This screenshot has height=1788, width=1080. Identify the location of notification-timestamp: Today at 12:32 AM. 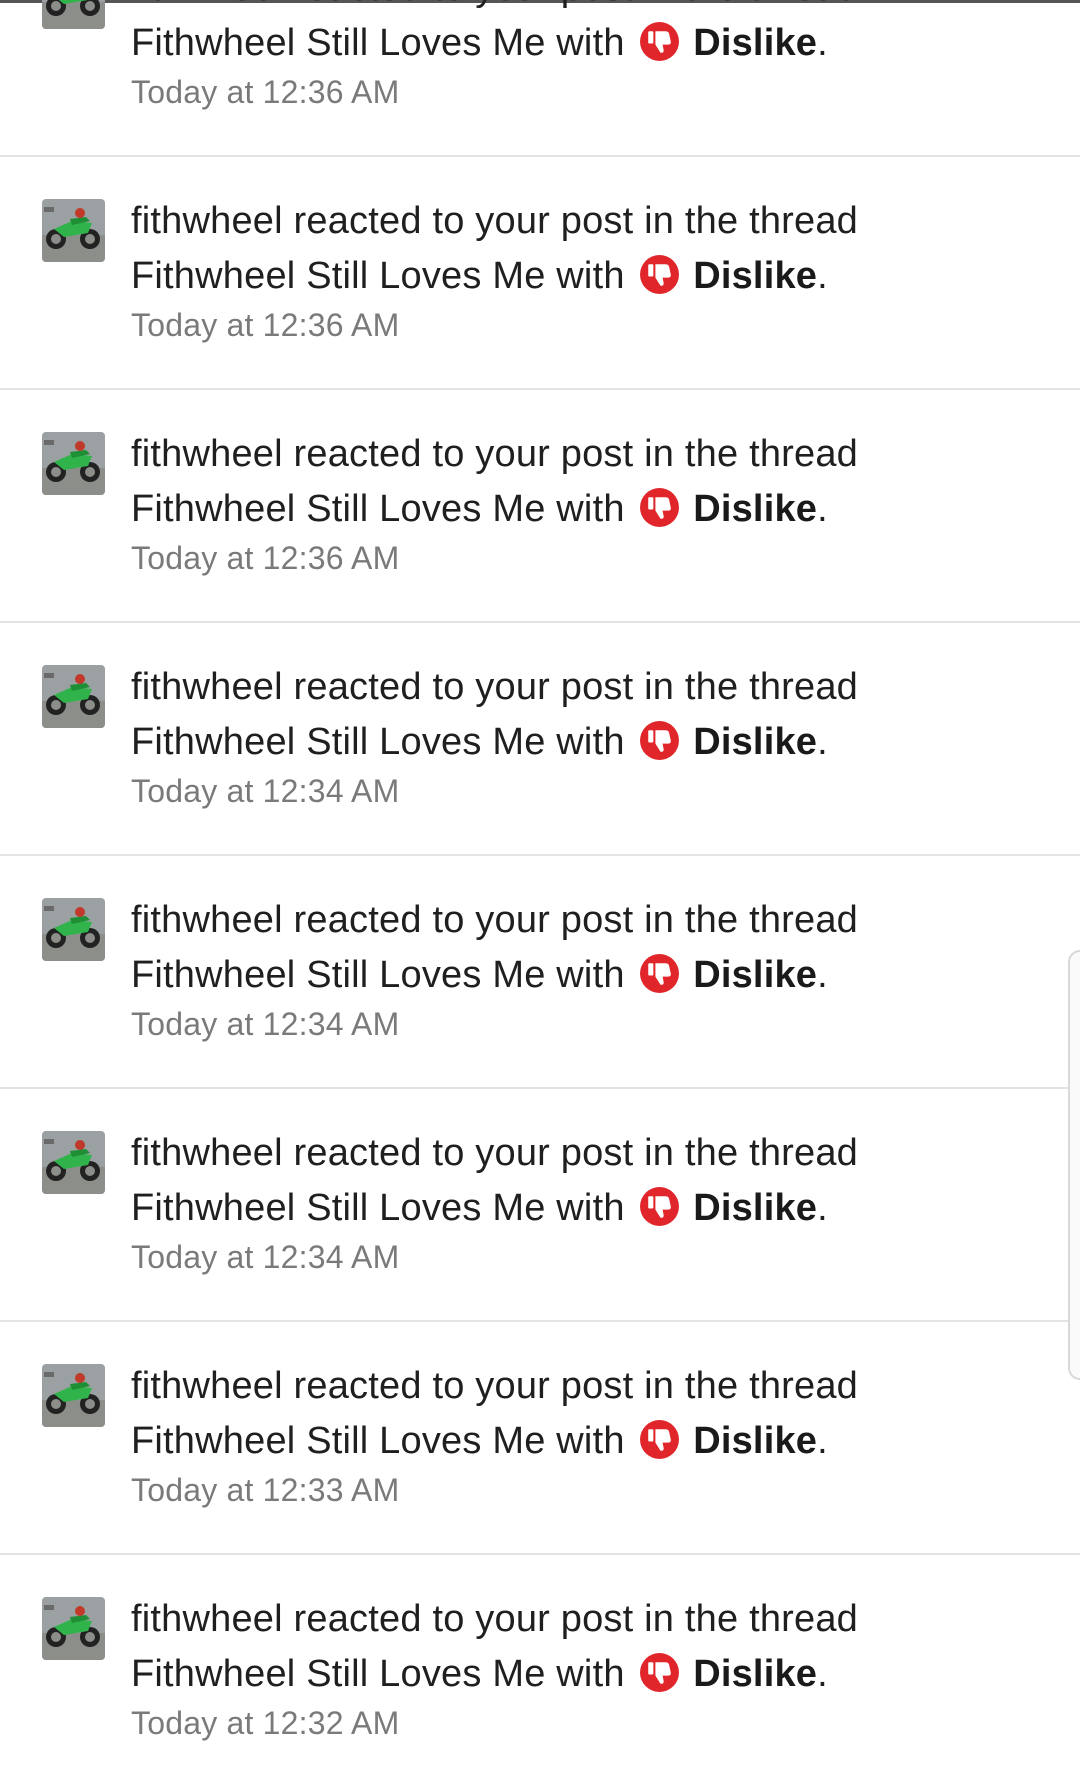
(265, 1723).